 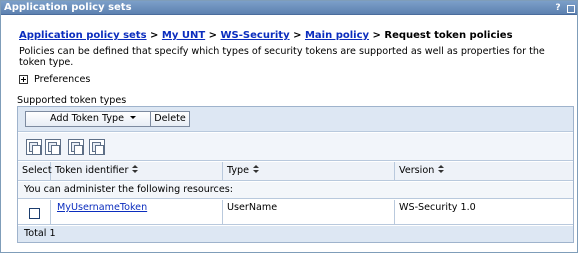 What do you see at coordinates (133, 117) in the screenshot?
I see `dropdown-caret-icon` at bounding box center [133, 117].